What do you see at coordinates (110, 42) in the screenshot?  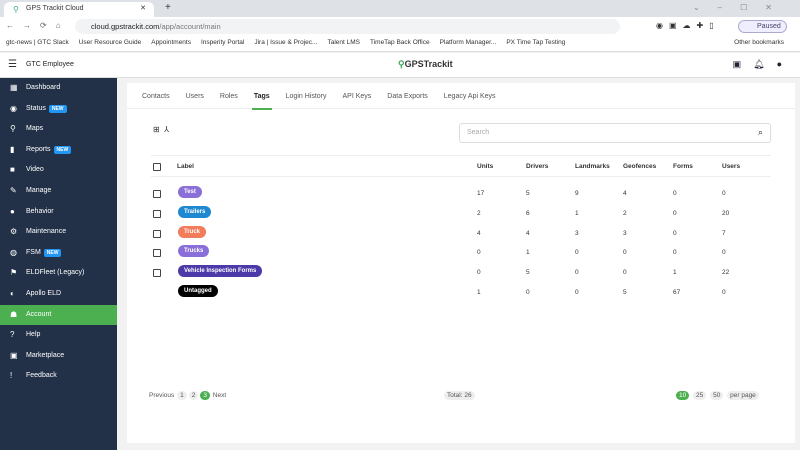 I see `bookmark: User Resource Guide` at bounding box center [110, 42].